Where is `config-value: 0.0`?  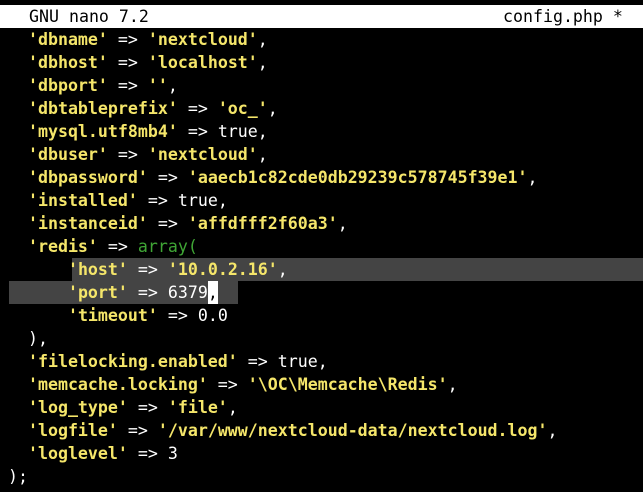
config-value: 0.0 is located at coordinates (212, 315).